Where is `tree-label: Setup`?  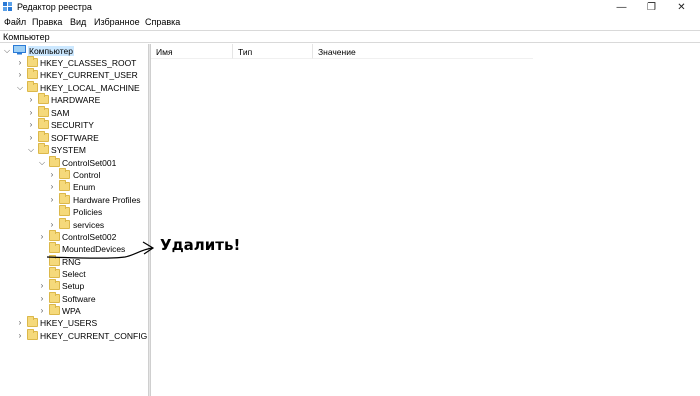 tree-label: Setup is located at coordinates (73, 286).